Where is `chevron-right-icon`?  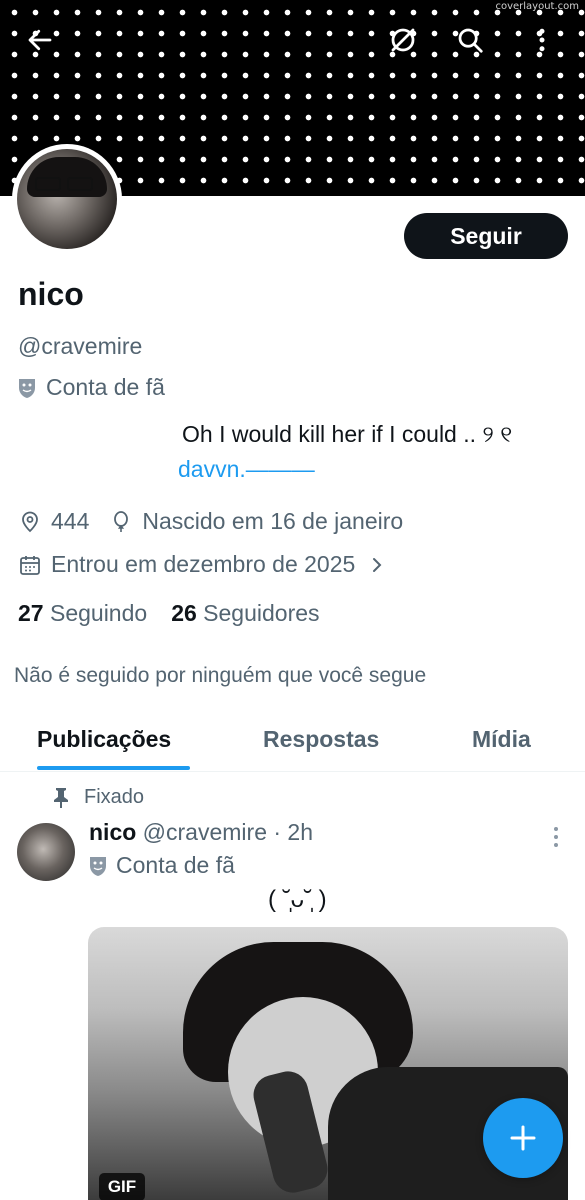 chevron-right-icon is located at coordinates (377, 564).